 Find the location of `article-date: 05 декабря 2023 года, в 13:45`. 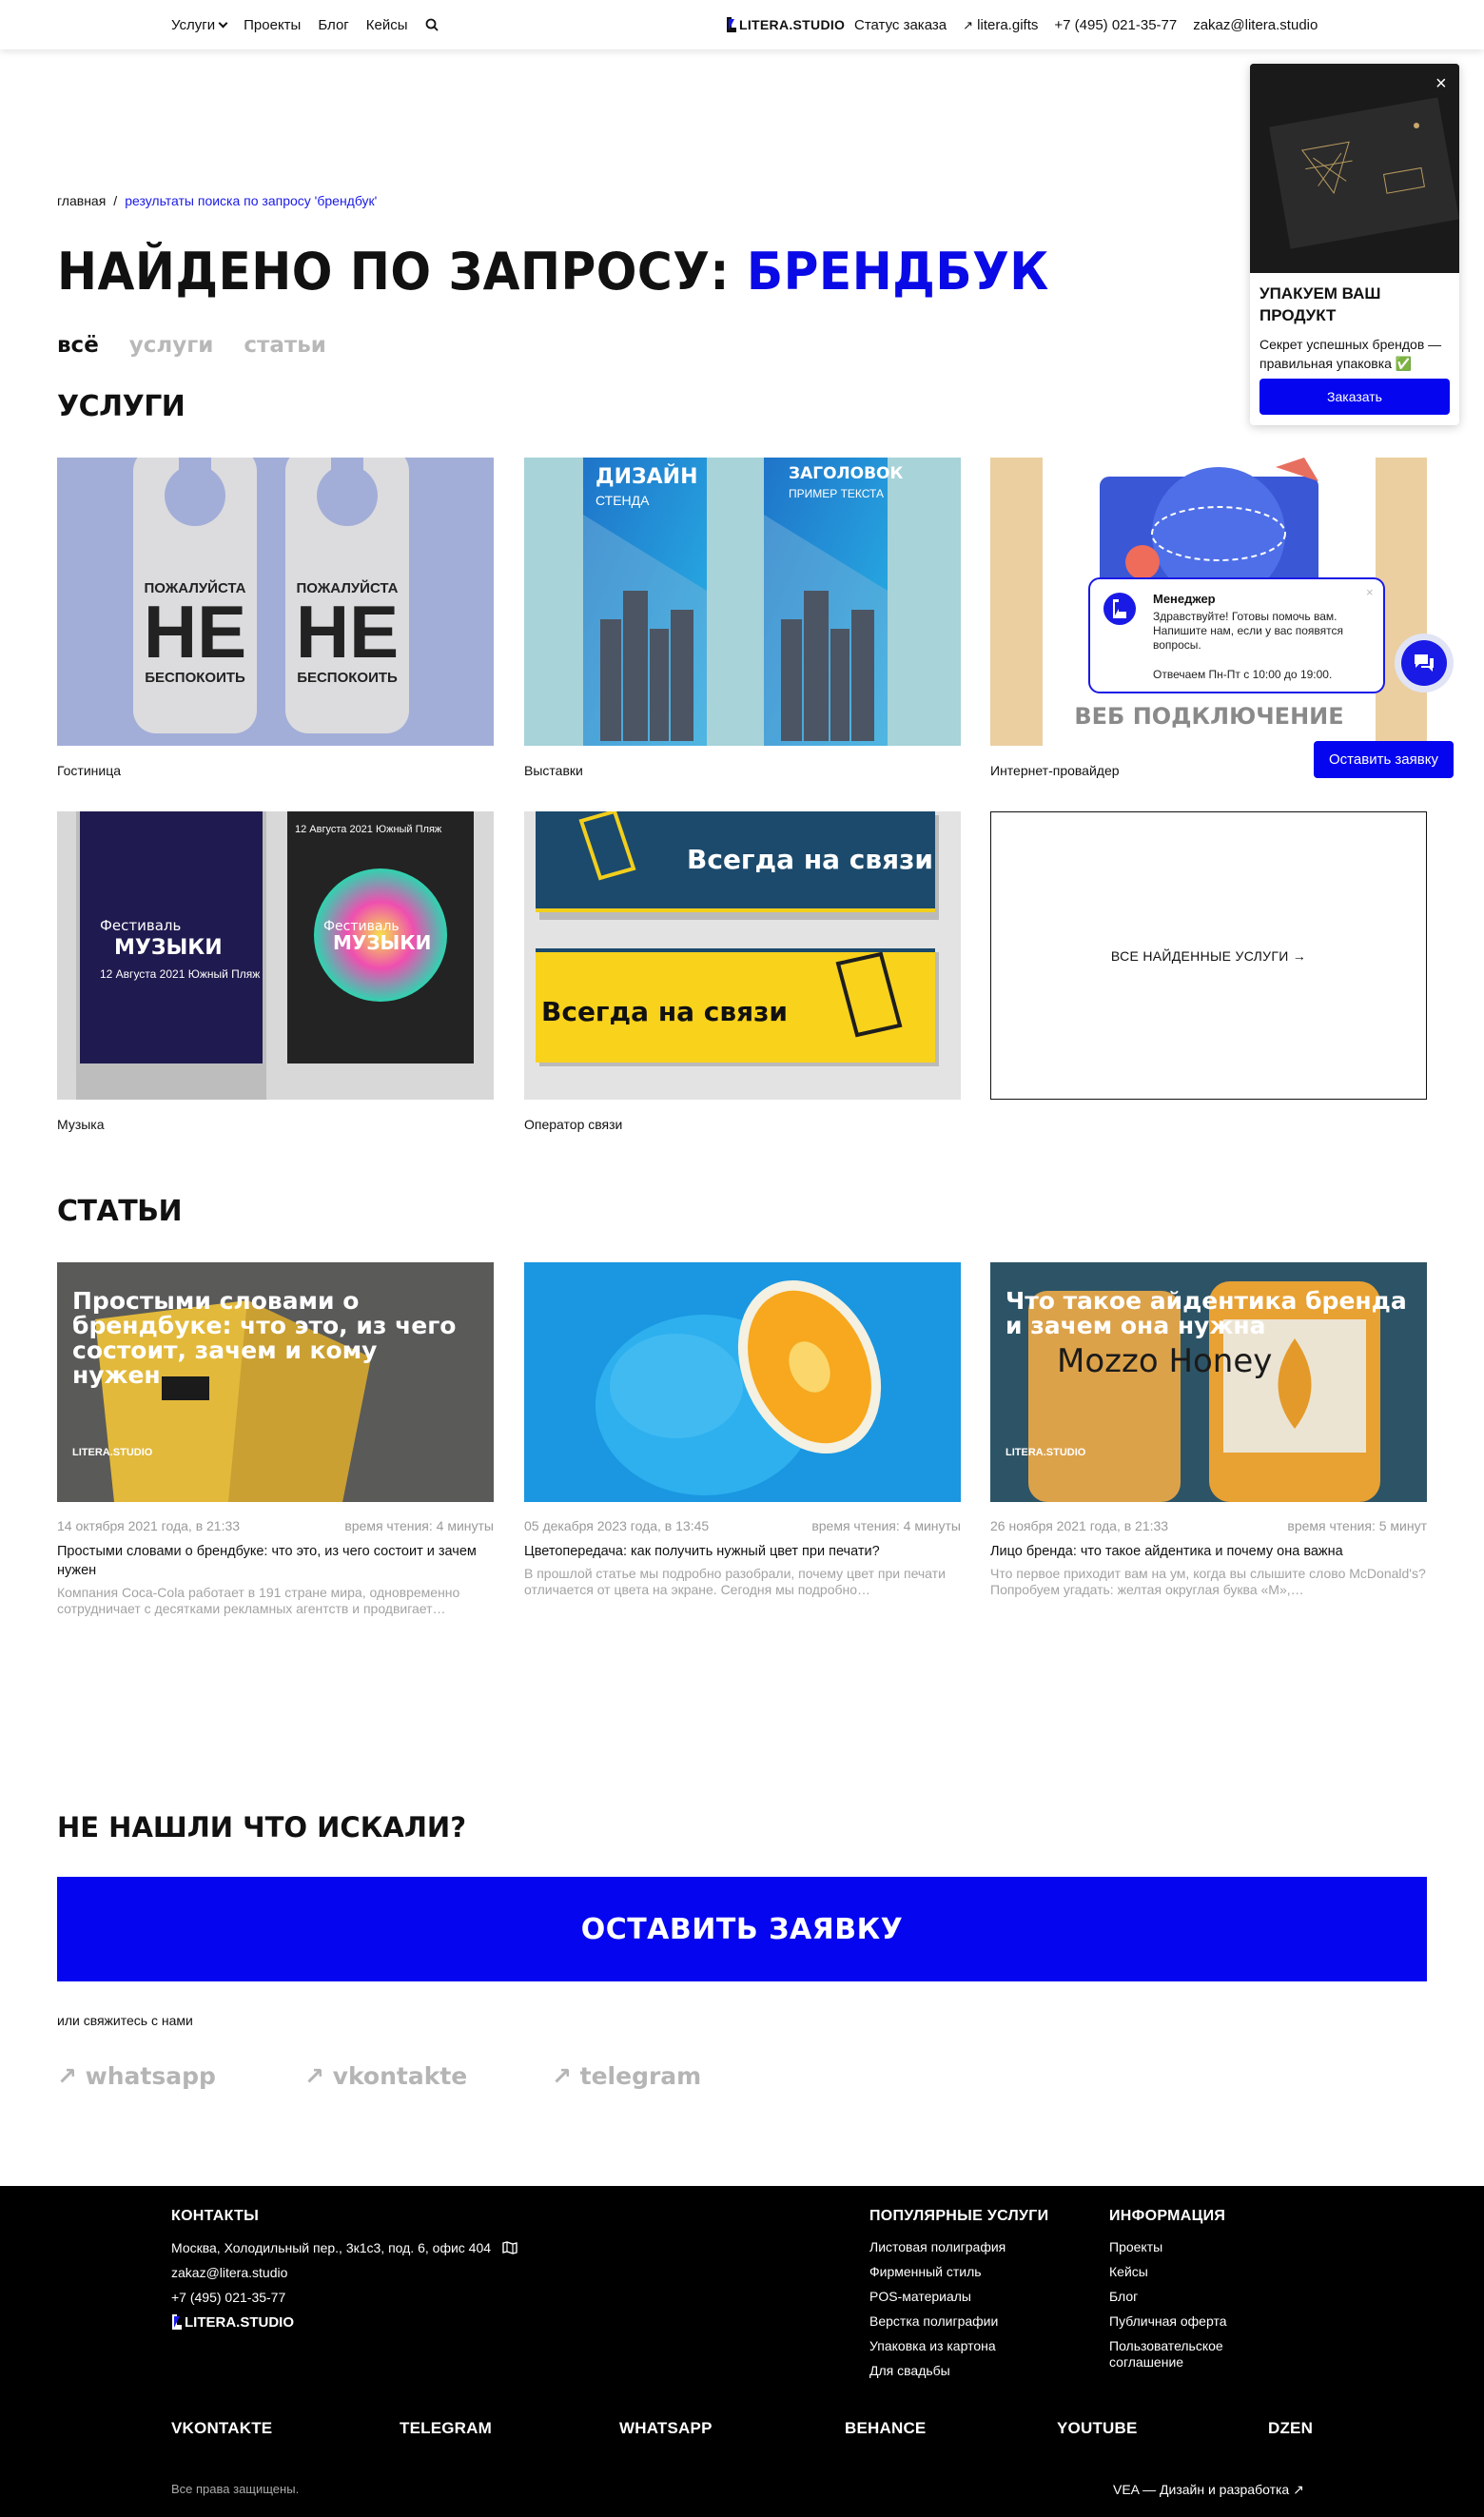

article-date: 05 декабря 2023 года, в 13:45 is located at coordinates (617, 1526).